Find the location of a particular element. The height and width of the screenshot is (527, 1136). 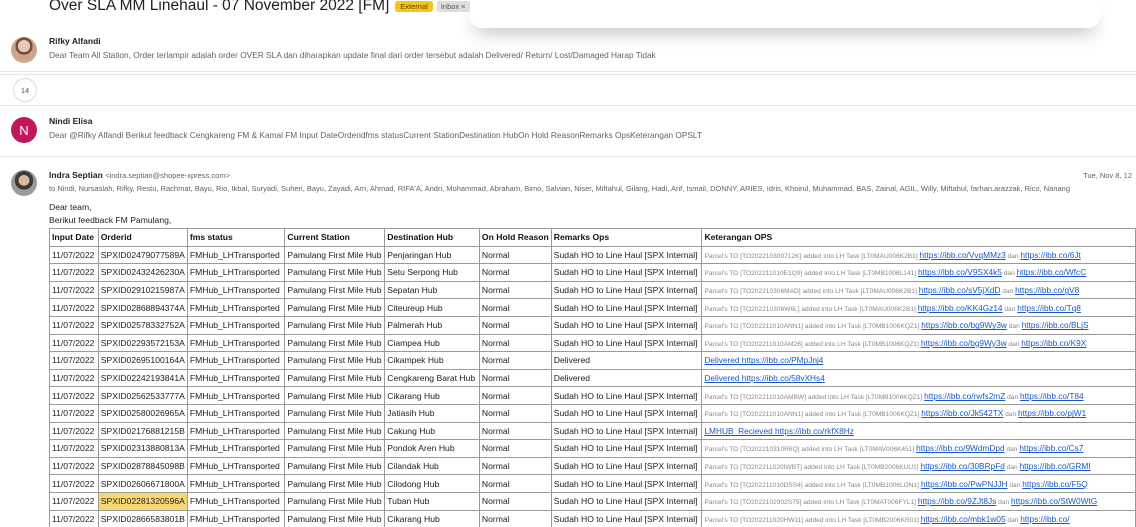

evidence-link: https://ibb.co/Tq8 is located at coordinates (1049, 308).